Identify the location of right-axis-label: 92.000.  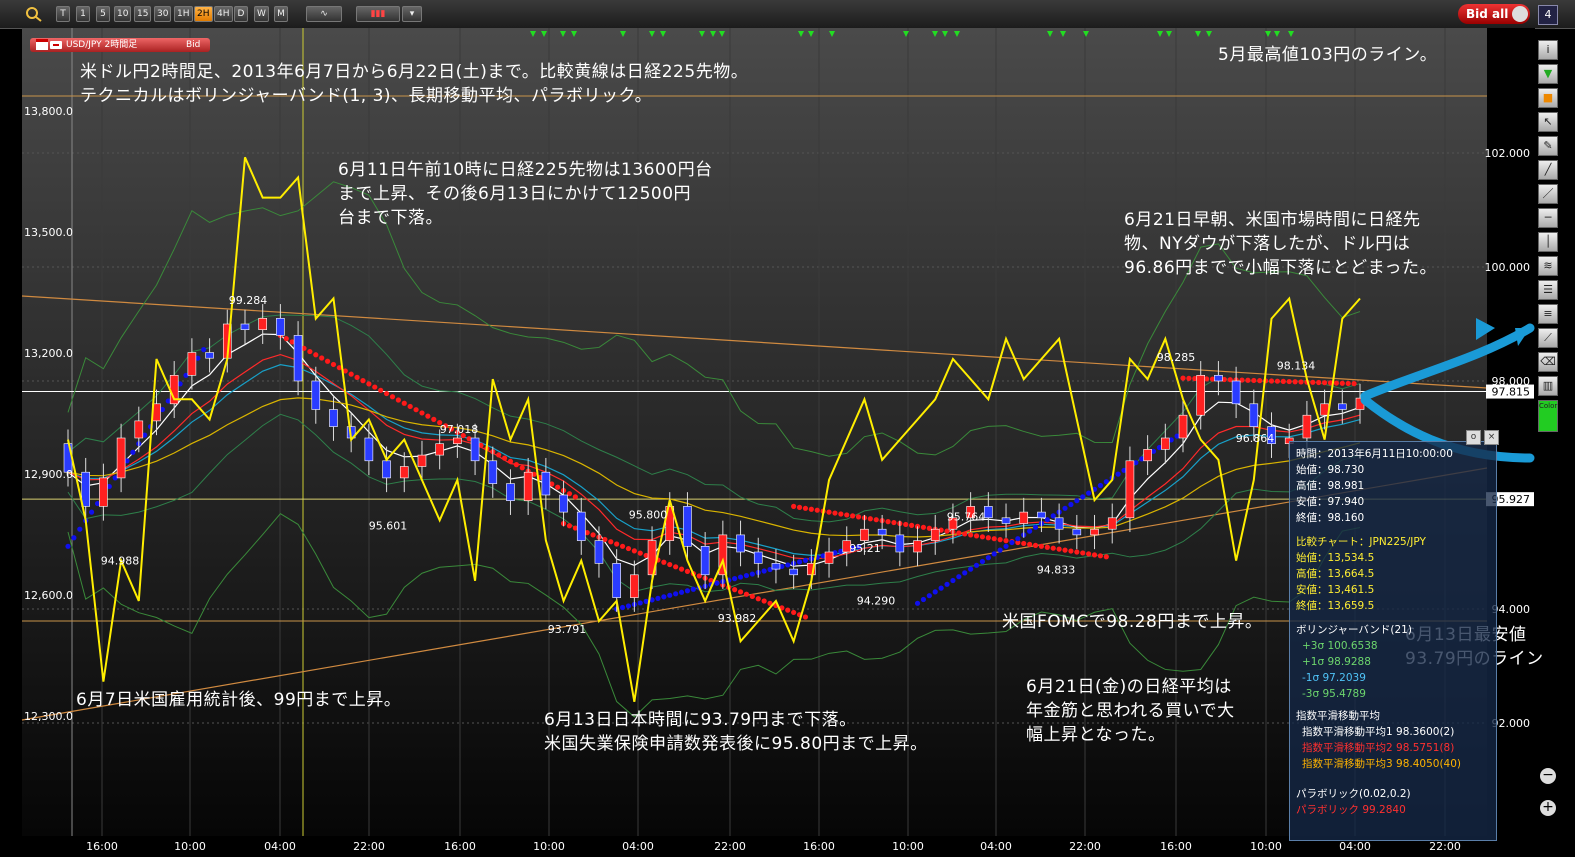
(1511, 723).